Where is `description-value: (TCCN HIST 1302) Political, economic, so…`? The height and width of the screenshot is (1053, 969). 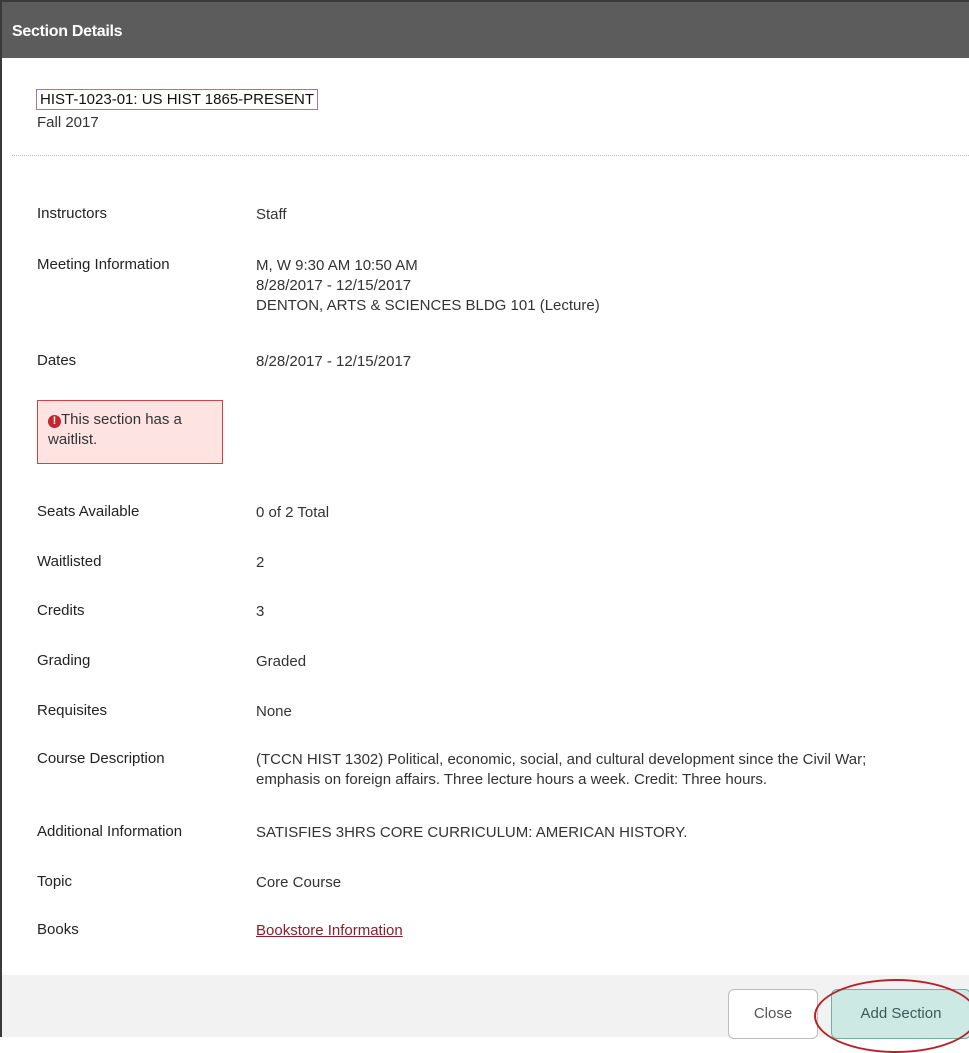 description-value: (TCCN HIST 1302) Political, economic, so… is located at coordinates (607, 770).